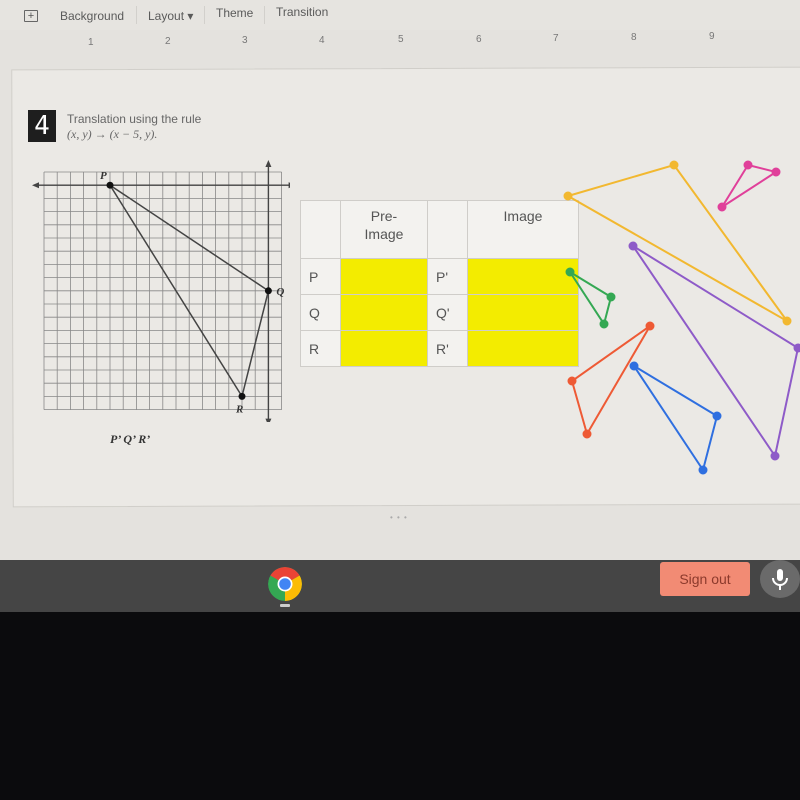 This screenshot has height=800, width=800. I want to click on triangle-yellow, so click(677, 243).